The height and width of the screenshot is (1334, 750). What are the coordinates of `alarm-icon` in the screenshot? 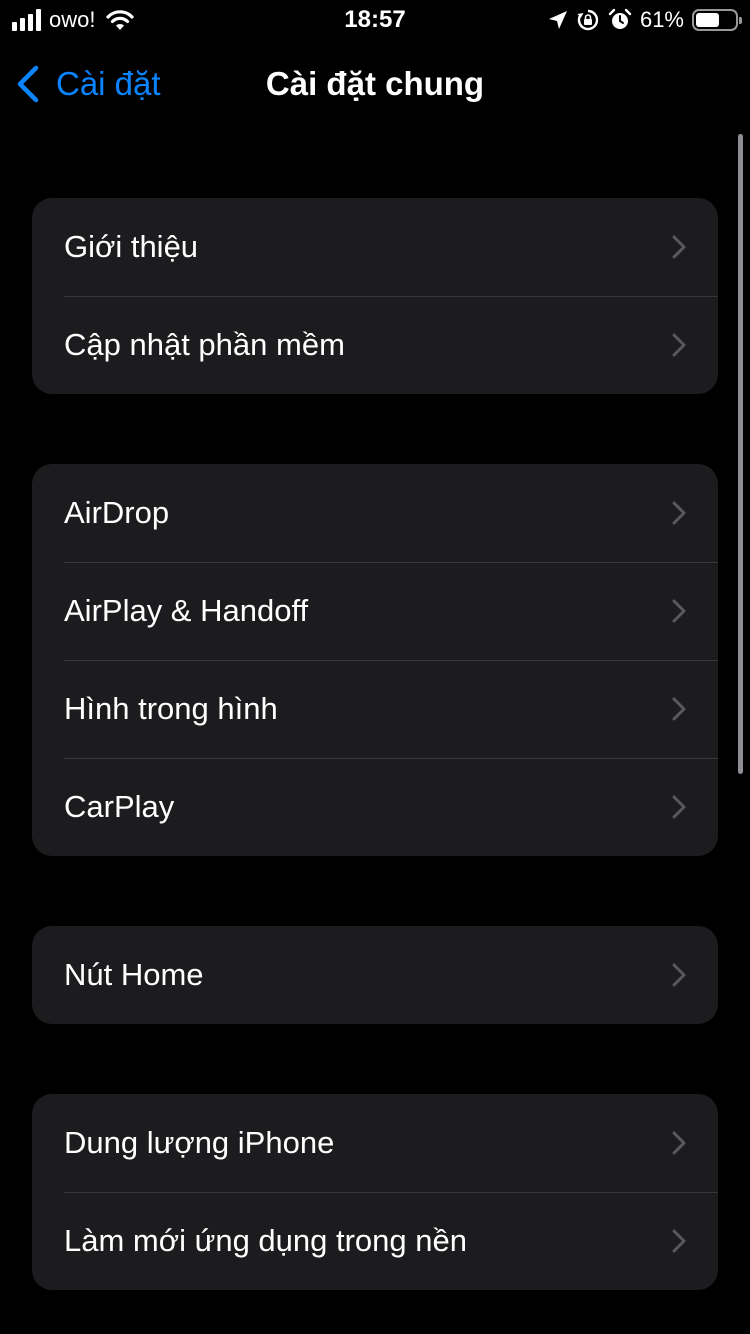 It's located at (620, 18).